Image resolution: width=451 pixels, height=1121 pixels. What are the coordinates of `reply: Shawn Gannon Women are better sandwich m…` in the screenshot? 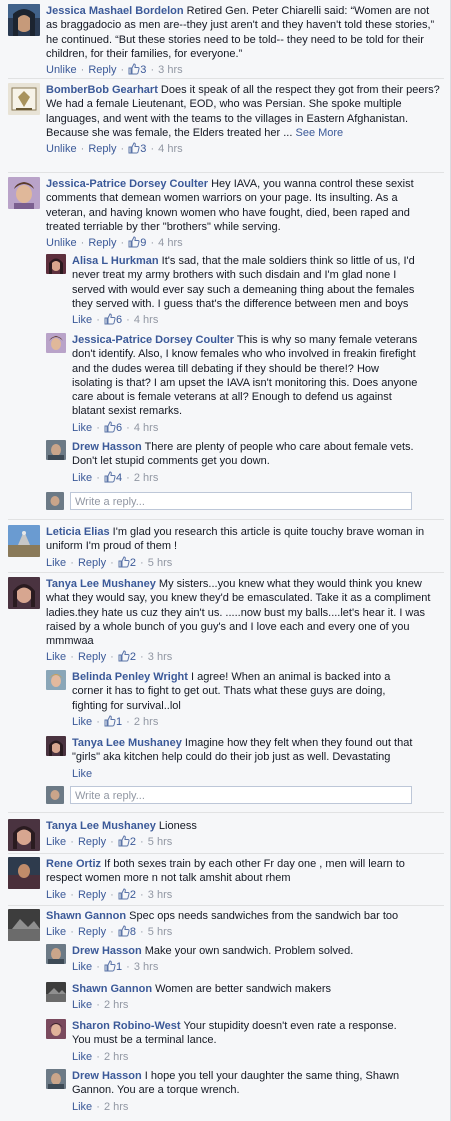 It's located at (232, 997).